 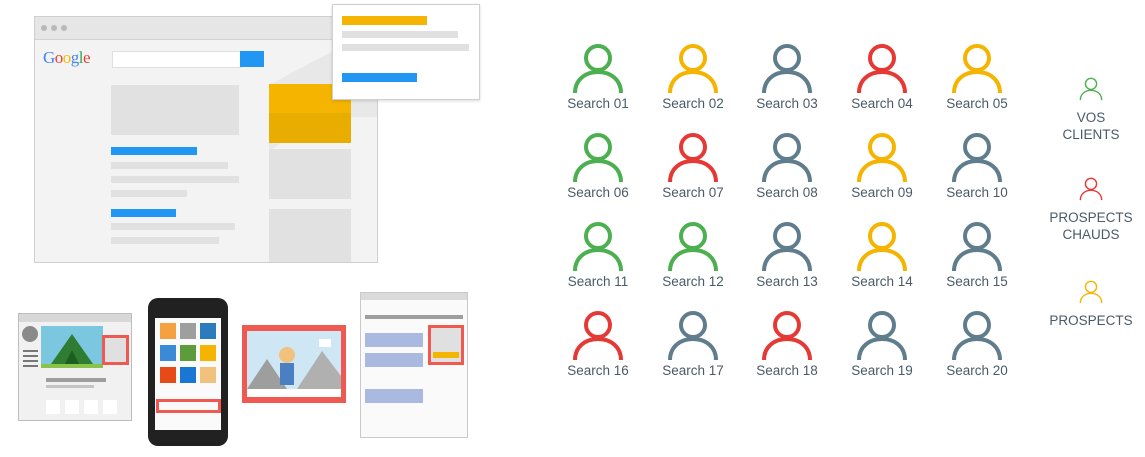 I want to click on browser-titlebar, so click(x=206, y=28).